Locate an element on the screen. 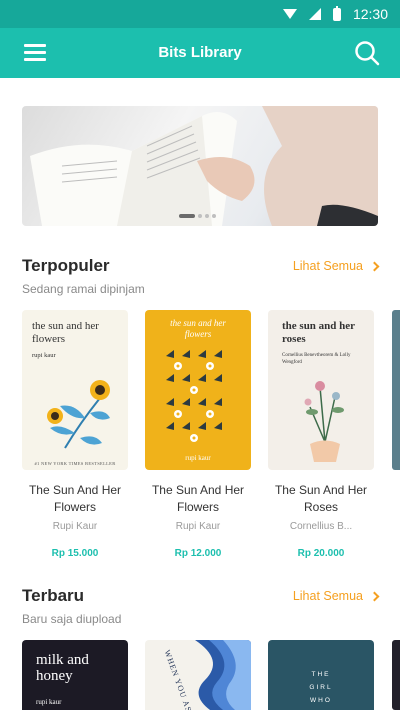 This screenshot has height=710, width=400. app-title: Bits Library is located at coordinates (200, 52).